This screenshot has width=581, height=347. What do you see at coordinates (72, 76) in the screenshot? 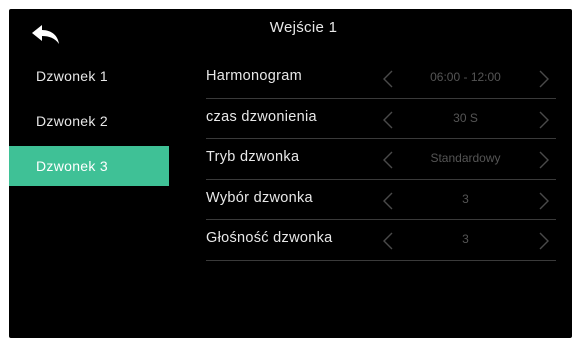
I see `sidebar-item-label: Dzwonek 1` at bounding box center [72, 76].